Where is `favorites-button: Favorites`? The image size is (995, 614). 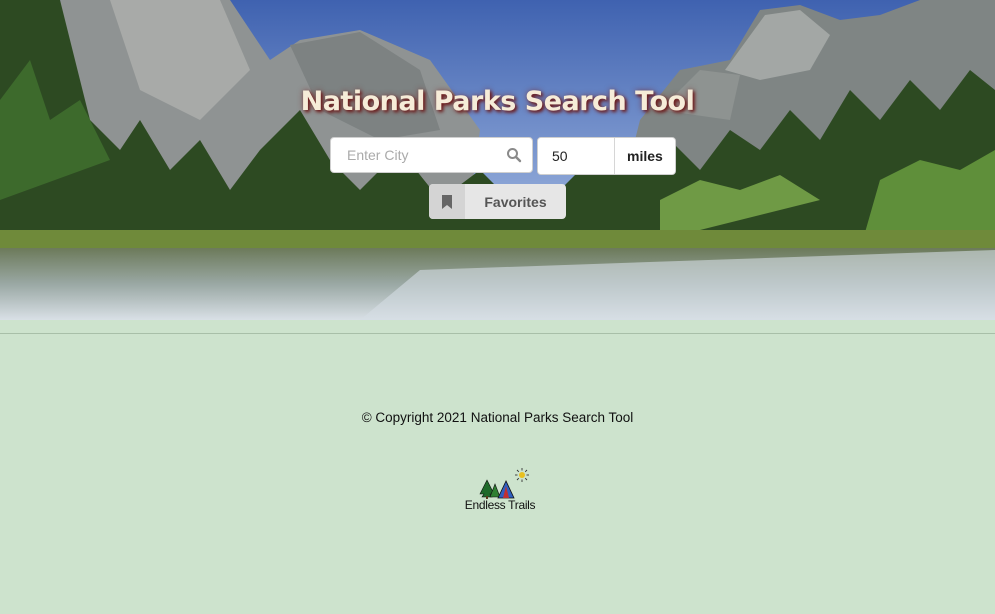 favorites-button: Favorites is located at coordinates (497, 201).